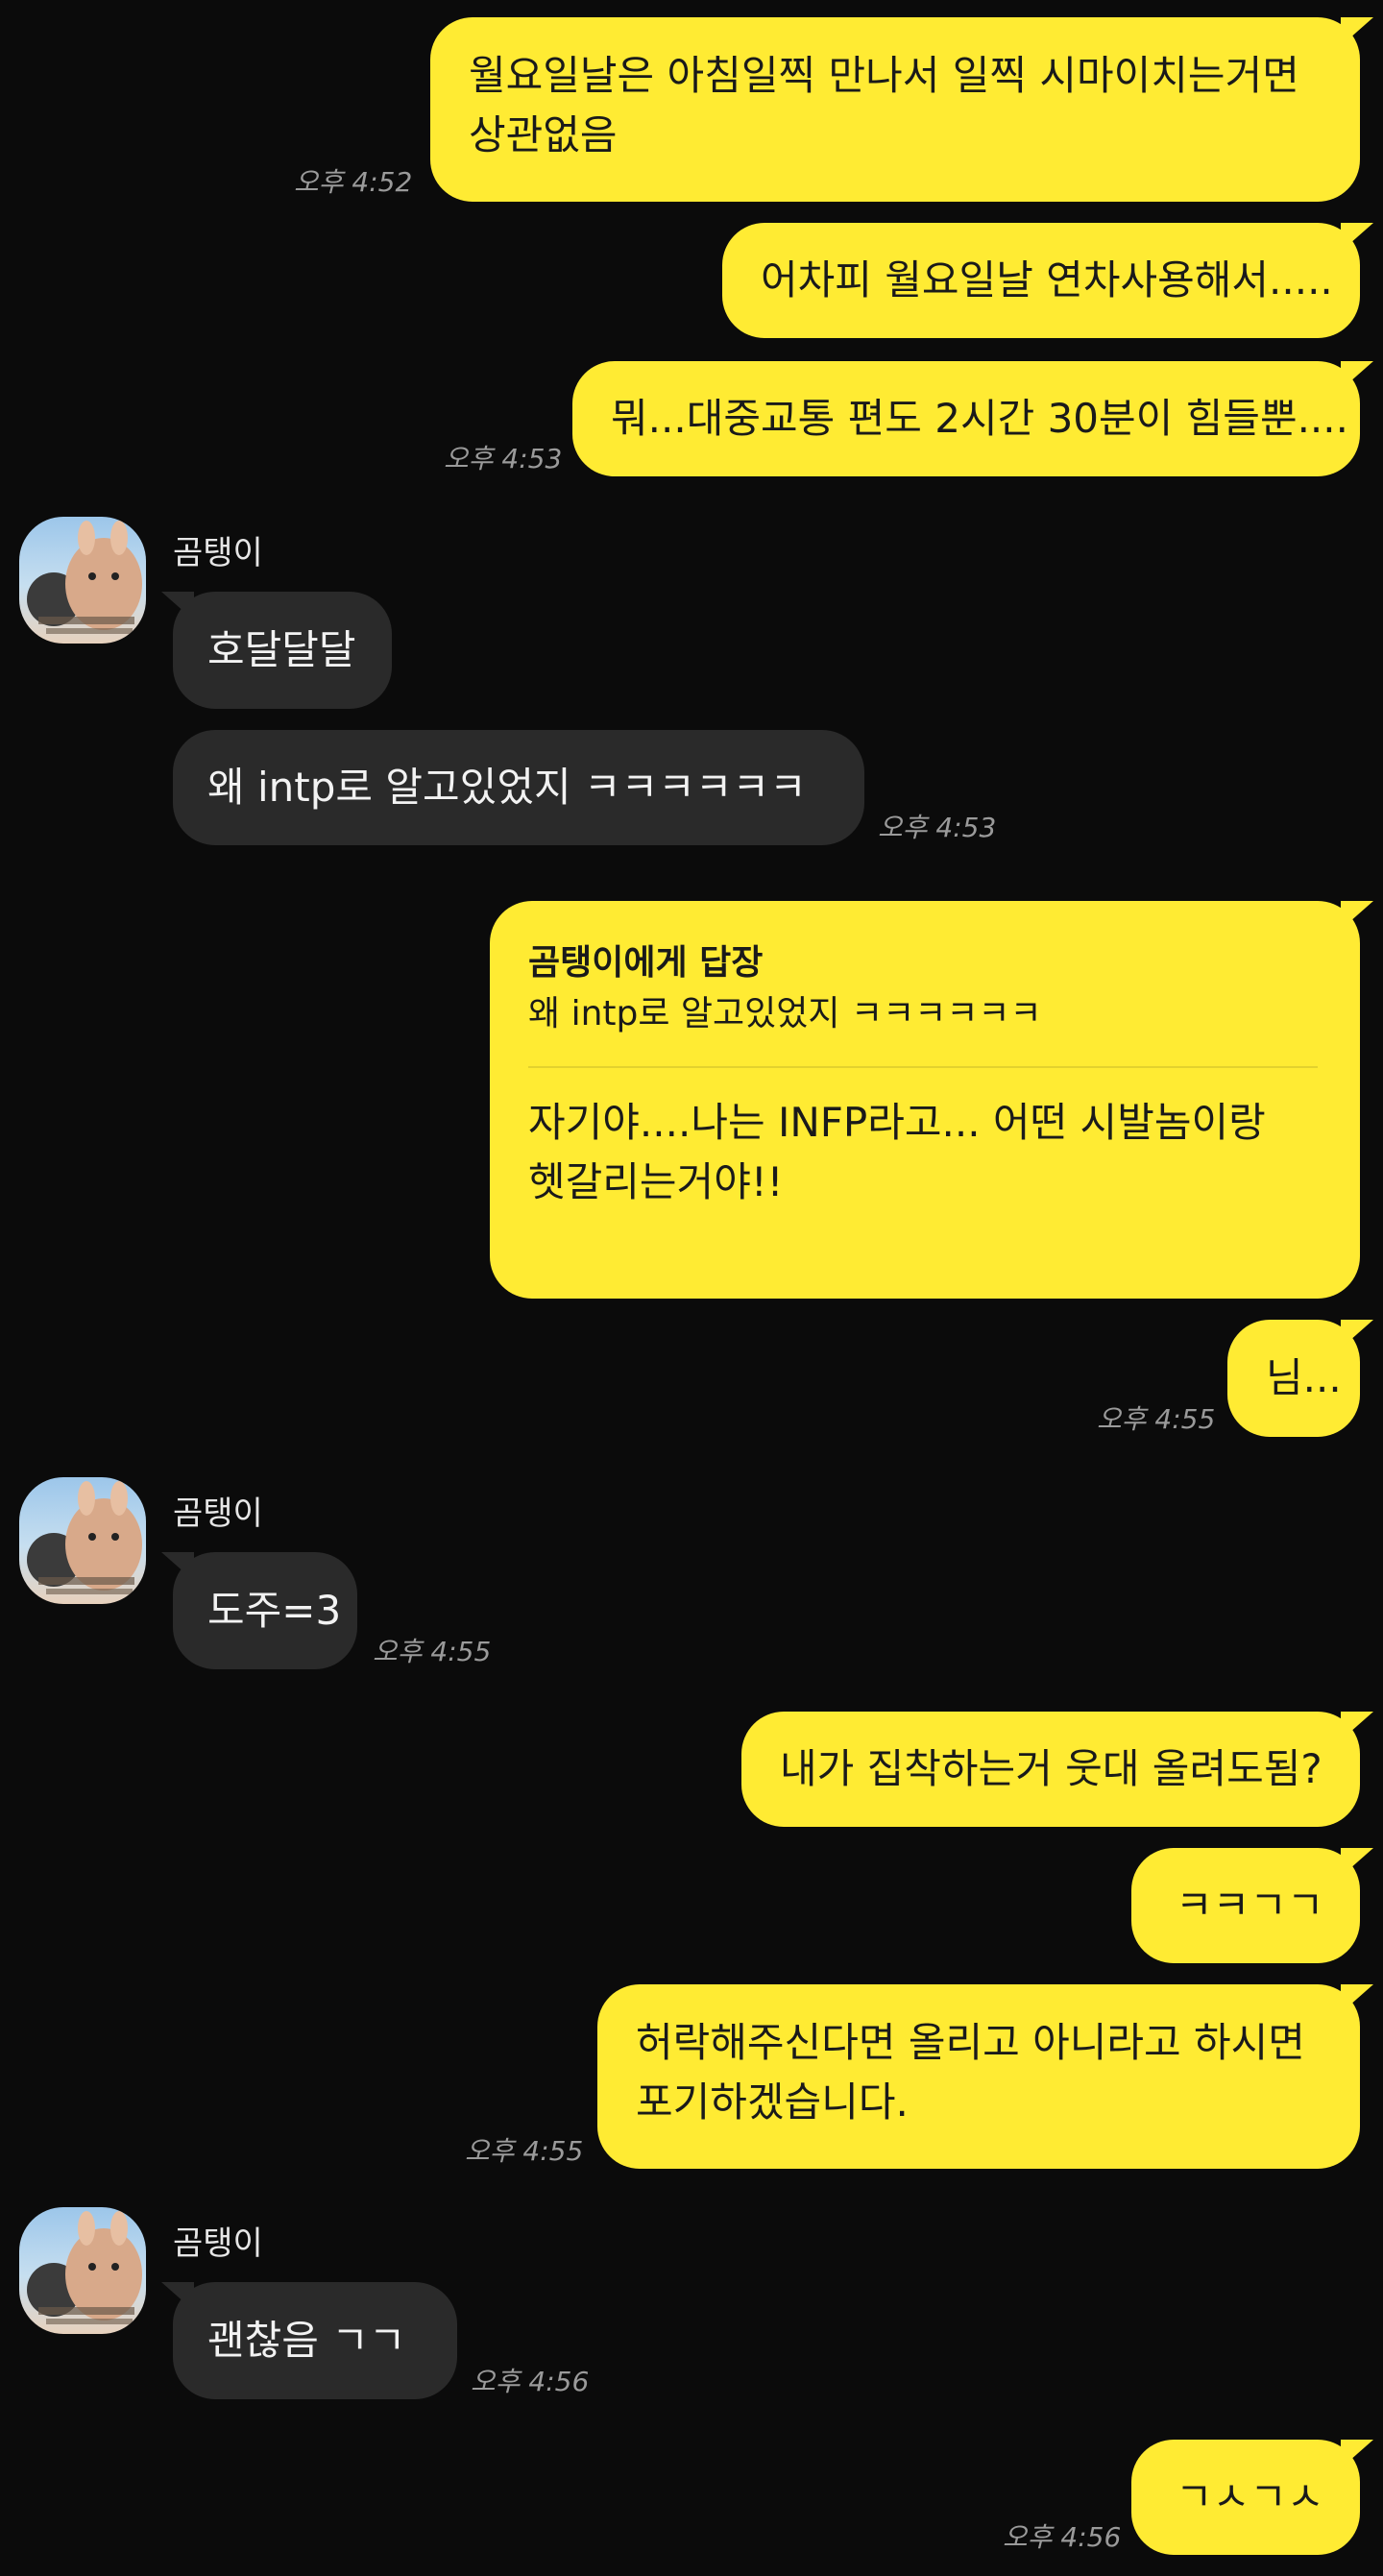 The image size is (1383, 2576). I want to click on message-text: 괜찮음 ㄱㄱ, so click(306, 2340).